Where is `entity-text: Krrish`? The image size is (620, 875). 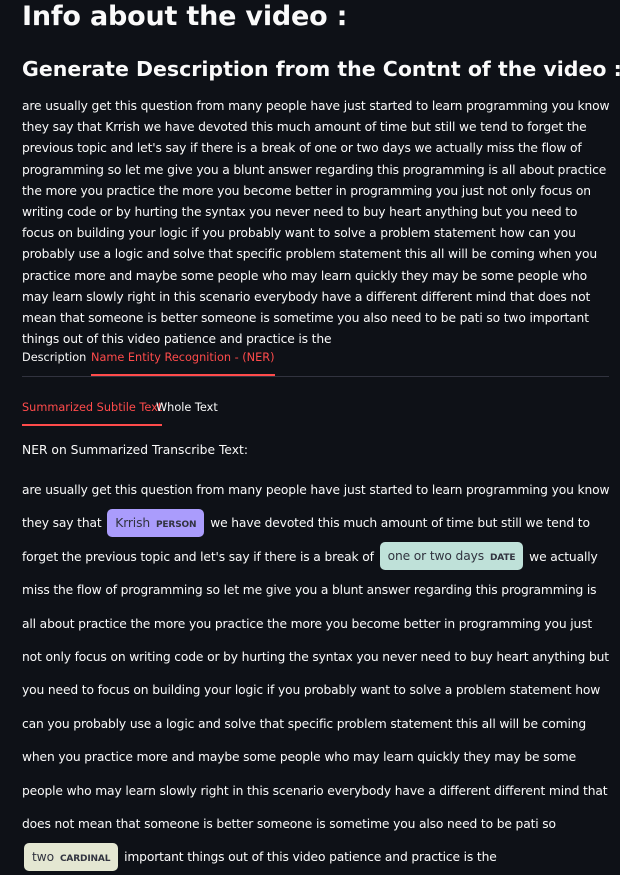
entity-text: Krrish is located at coordinates (132, 522).